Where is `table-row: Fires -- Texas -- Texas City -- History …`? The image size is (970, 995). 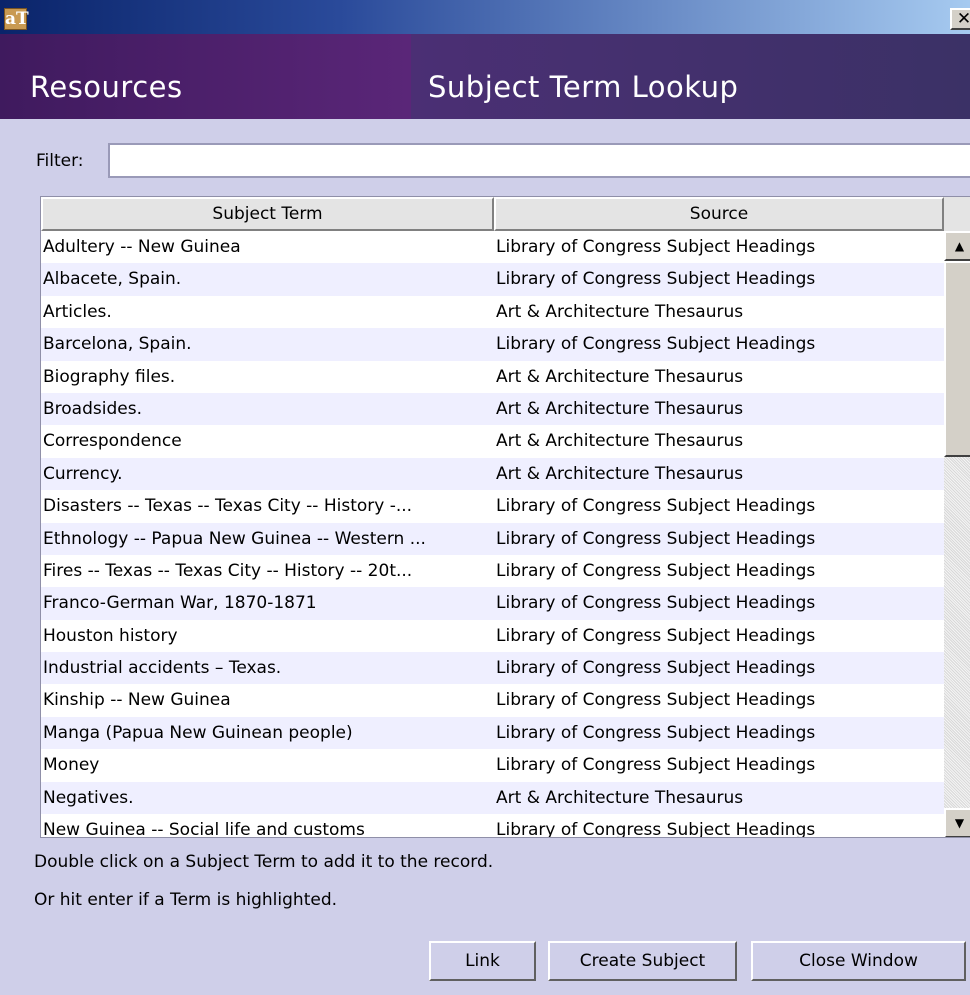 table-row: Fires -- Texas -- Texas City -- History … is located at coordinates (492, 571).